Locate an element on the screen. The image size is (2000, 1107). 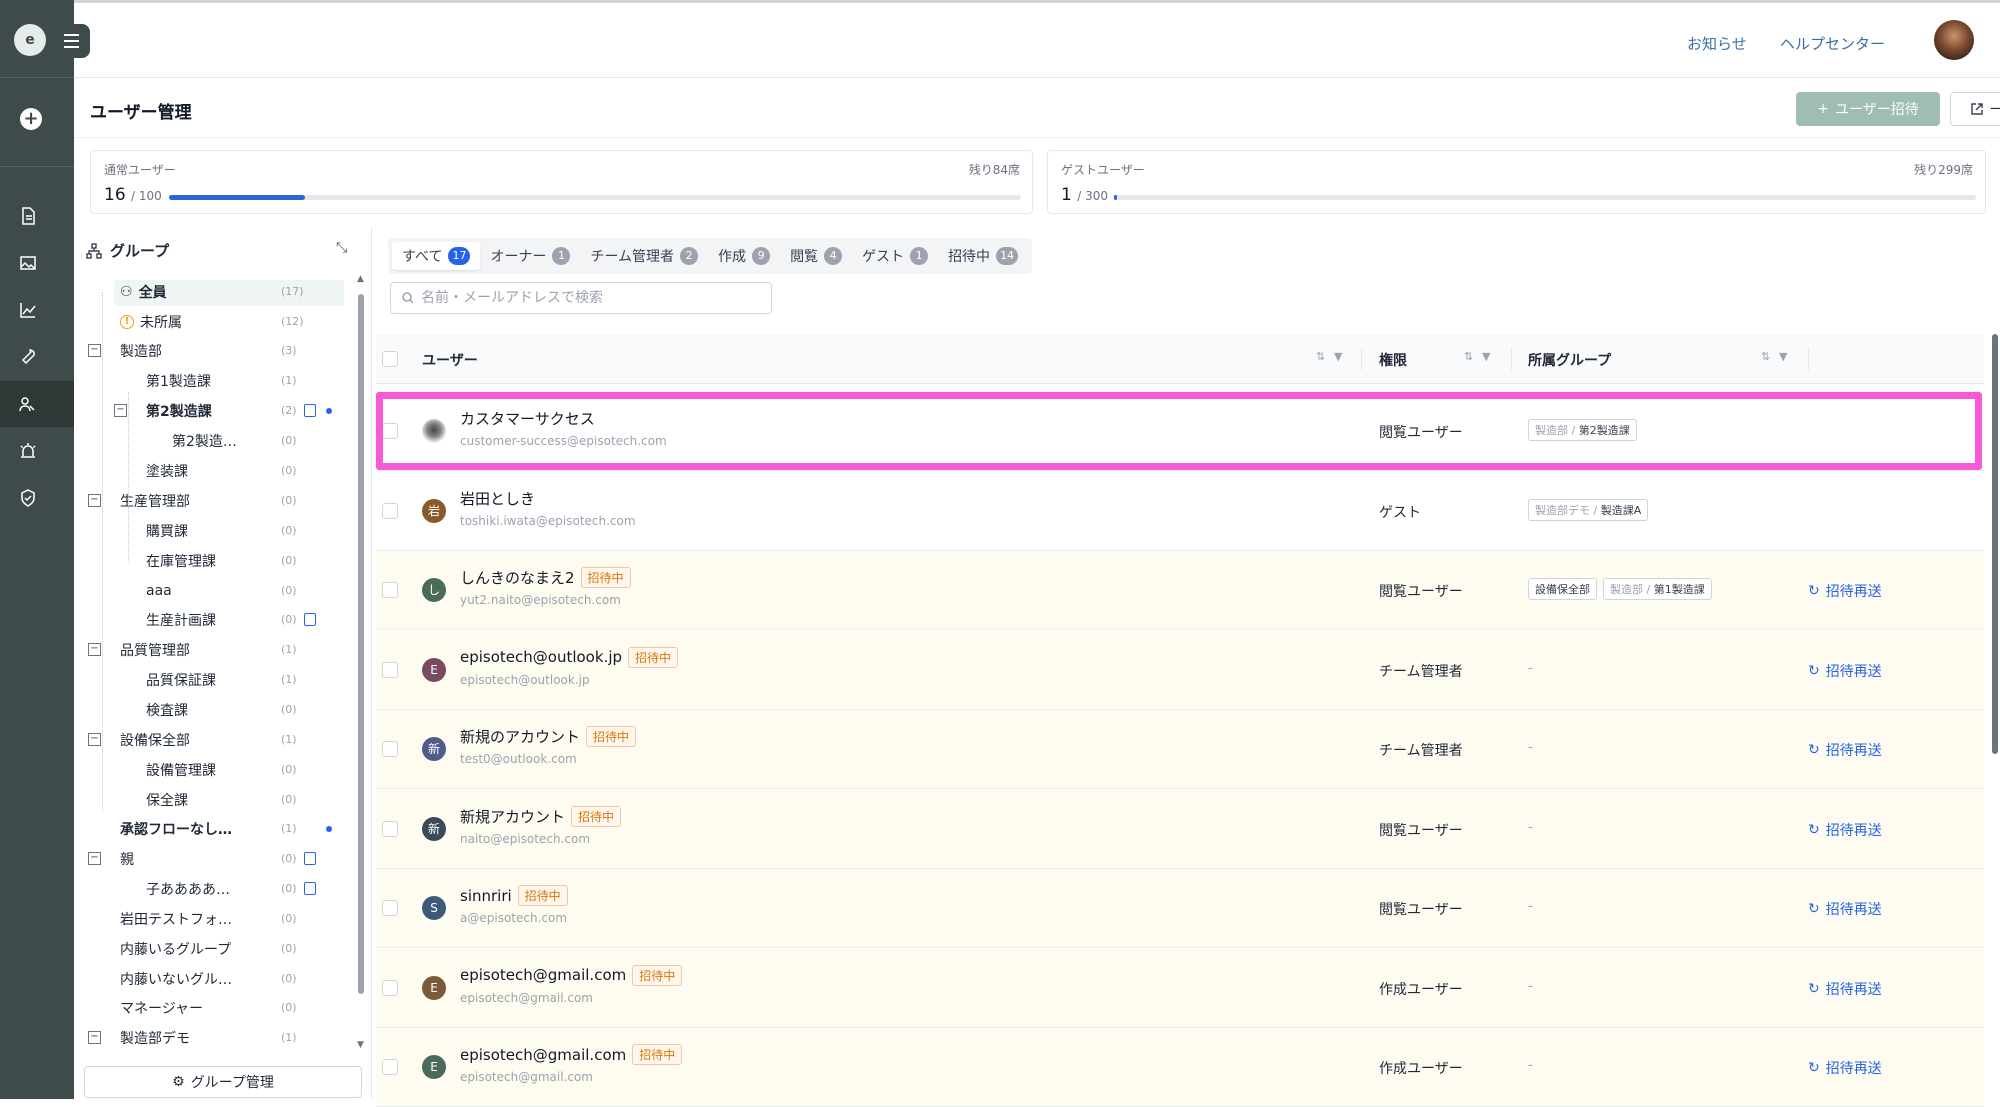
create-plus-icon: + is located at coordinates (31, 119).